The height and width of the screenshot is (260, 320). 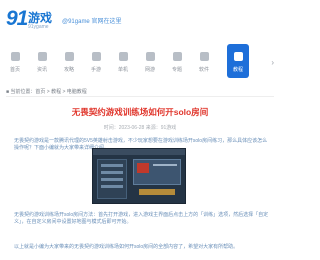 I want to click on nav-item-pc-game: 单机, so click(x=123, y=61).